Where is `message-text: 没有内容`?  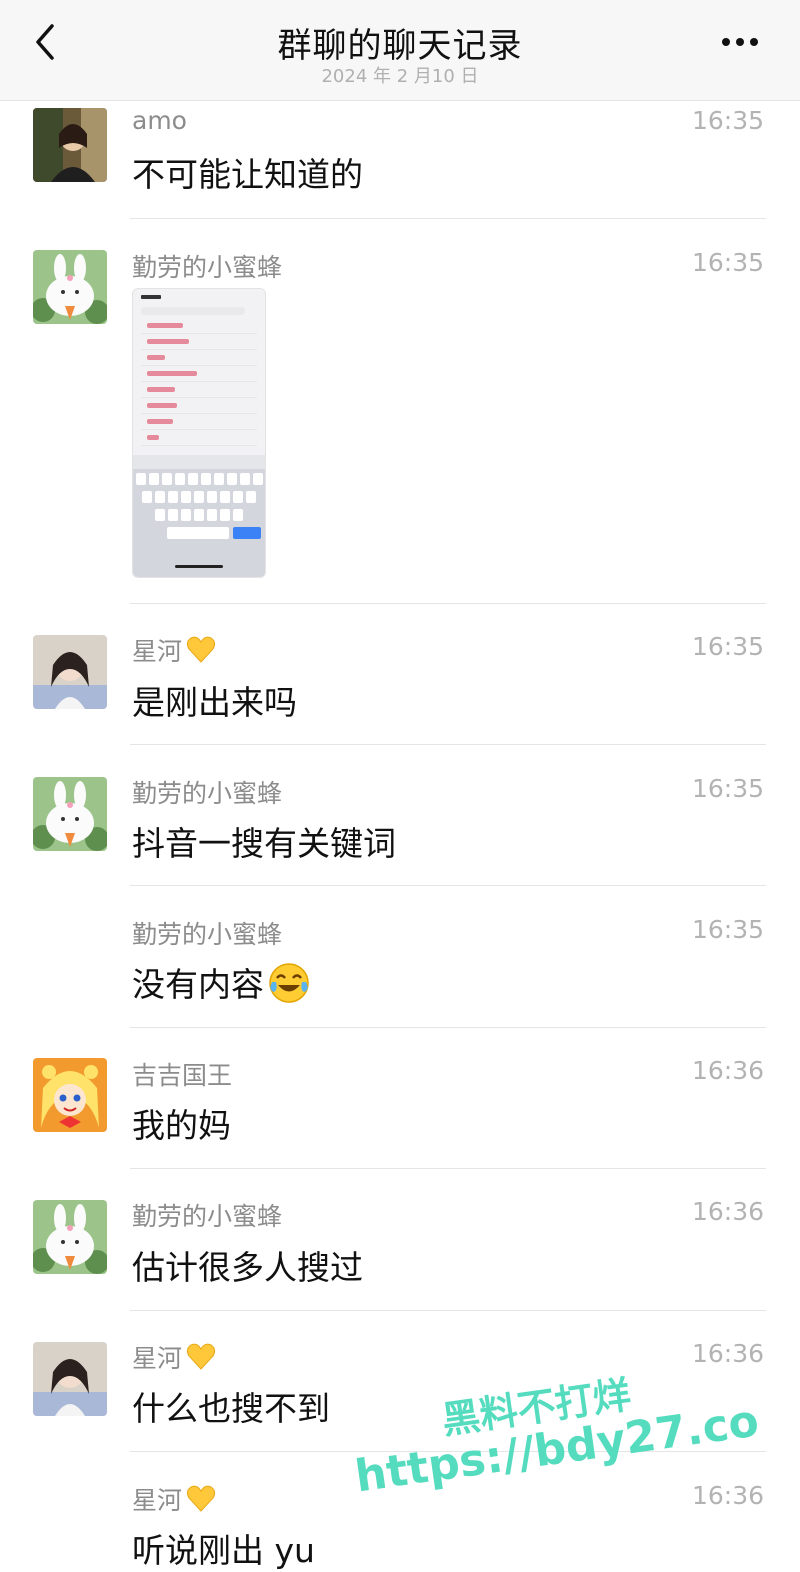
message-text: 没有内容 is located at coordinates (221, 985).